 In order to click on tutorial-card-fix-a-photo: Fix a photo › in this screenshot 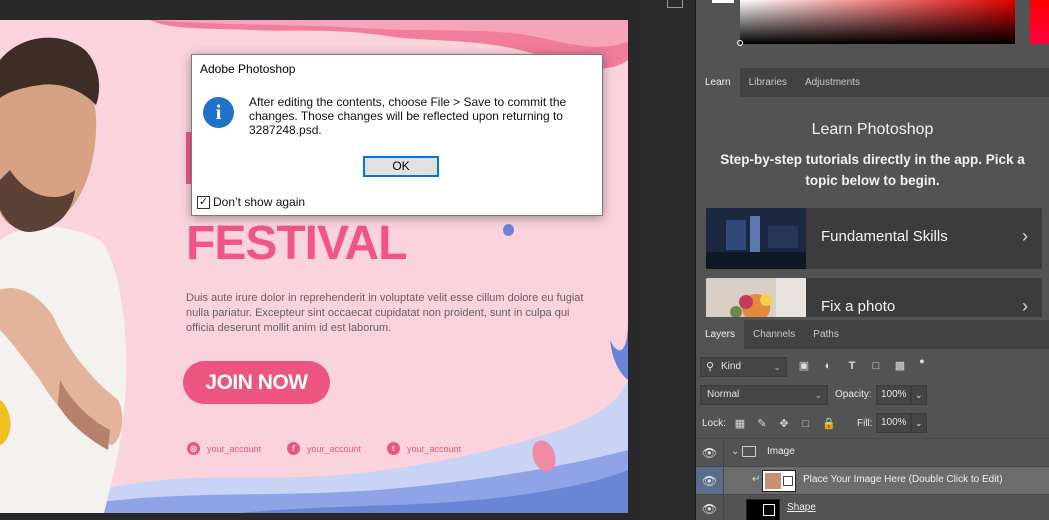, I will do `click(874, 297)`.